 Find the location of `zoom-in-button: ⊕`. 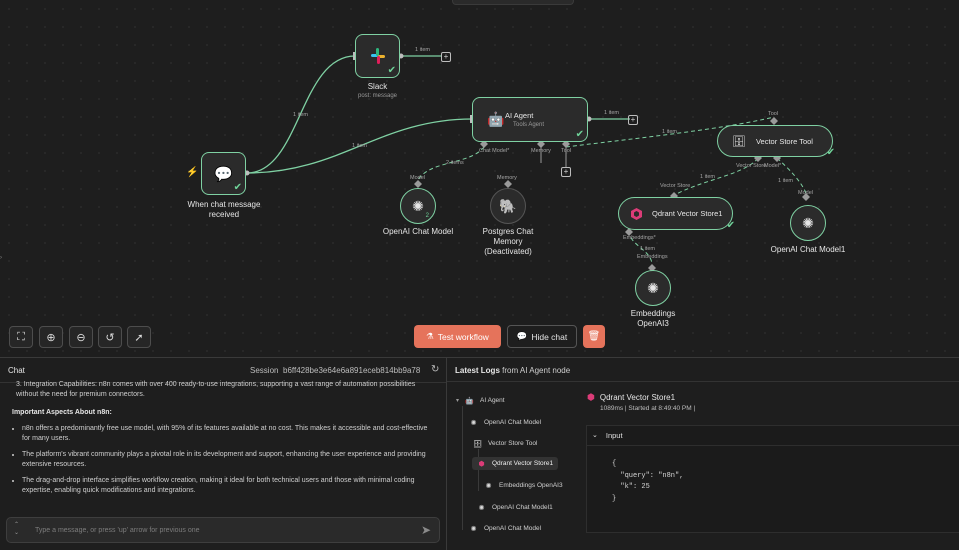

zoom-in-button: ⊕ is located at coordinates (51, 337).